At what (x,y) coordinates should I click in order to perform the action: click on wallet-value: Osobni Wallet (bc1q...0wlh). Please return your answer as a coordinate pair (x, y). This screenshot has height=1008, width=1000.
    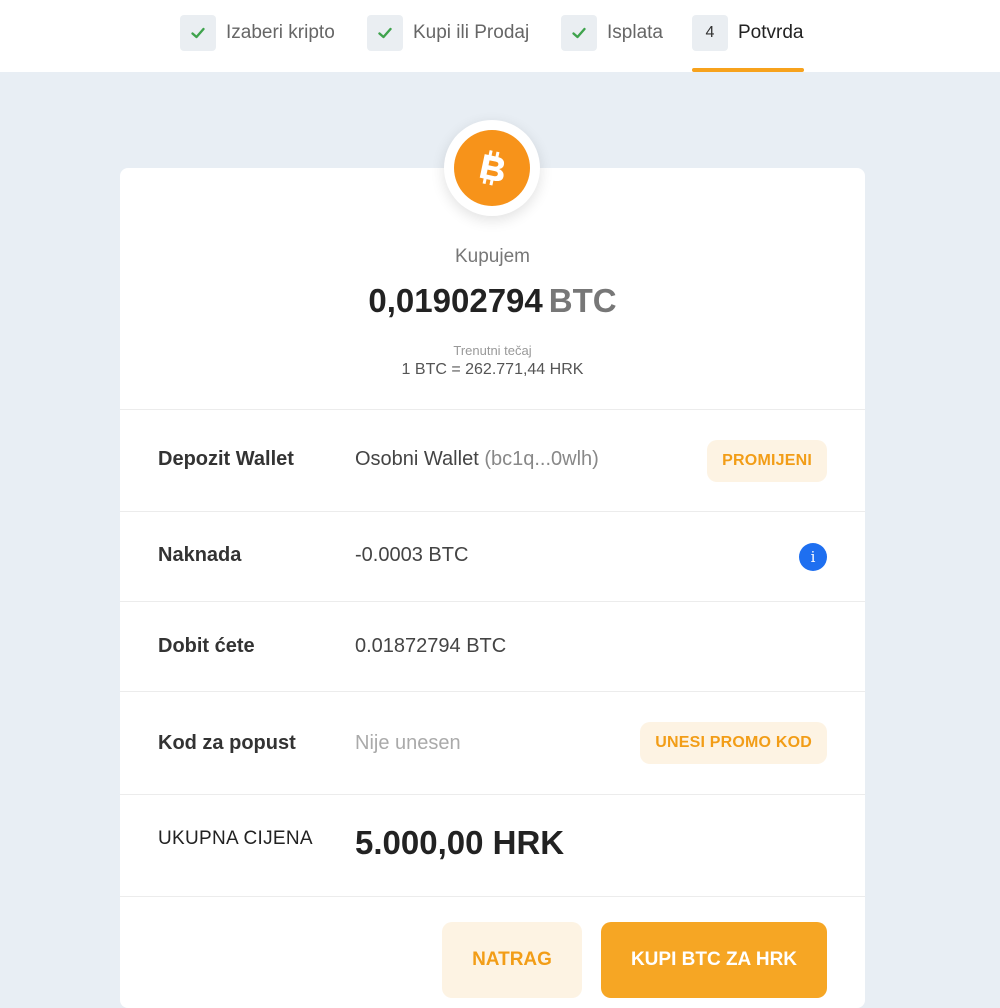
    Looking at the image, I should click on (477, 459).